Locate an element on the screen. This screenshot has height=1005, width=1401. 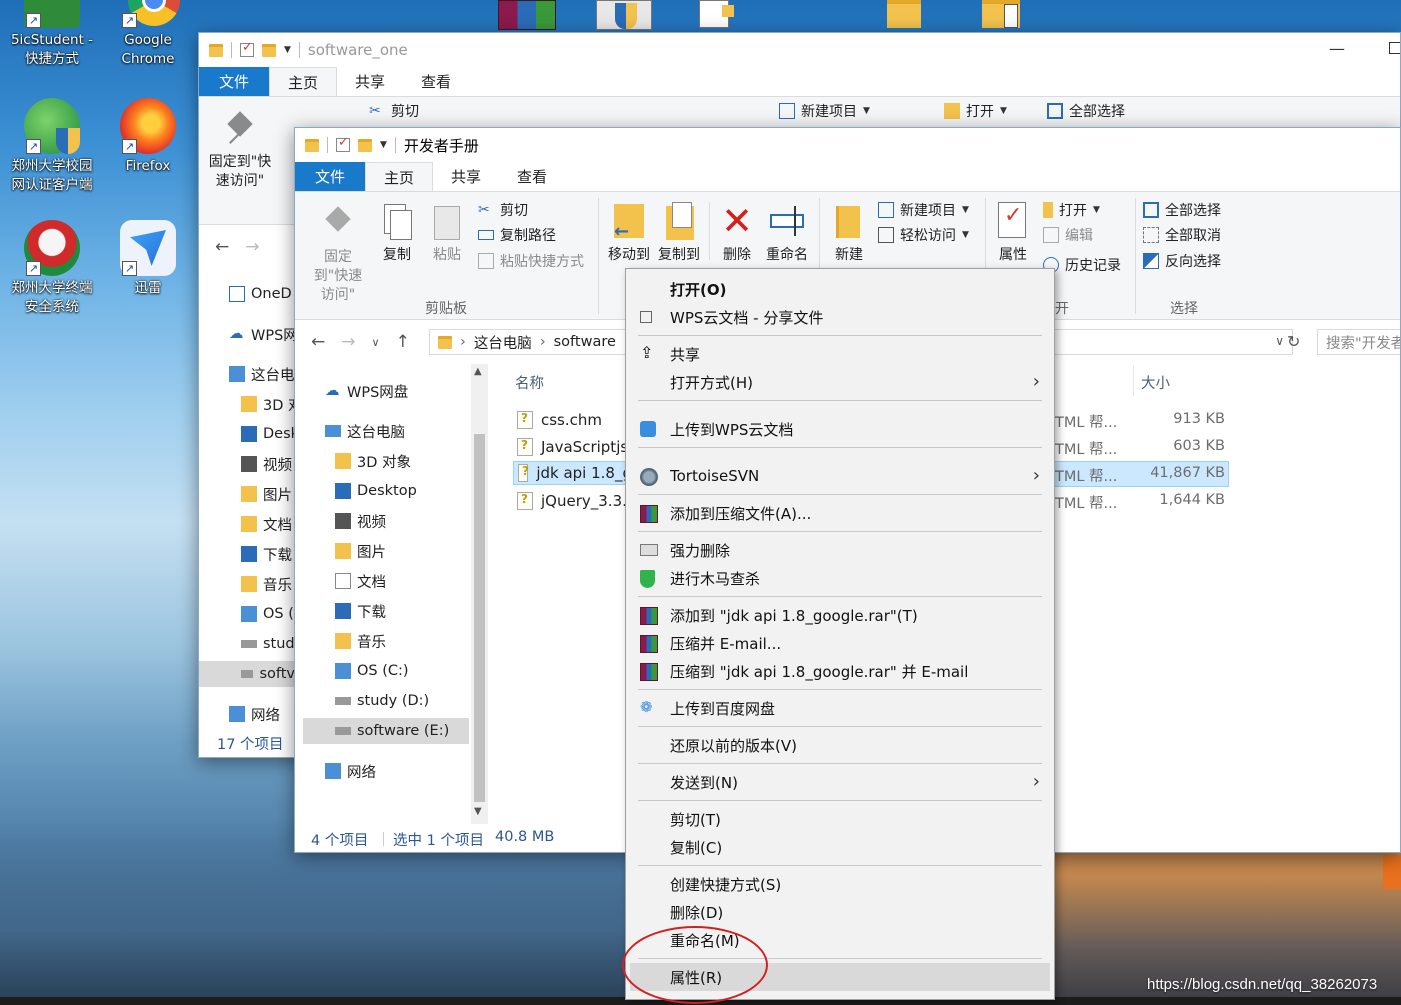
menu-item-force-delete: 强力删除 is located at coordinates (840, 550).